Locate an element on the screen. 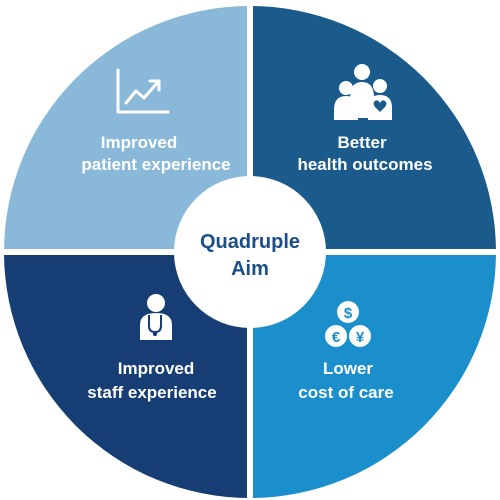 Image resolution: width=500 pixels, height=500 pixels. quadrant-label-bl-line2: staff experience is located at coordinates (151, 392).